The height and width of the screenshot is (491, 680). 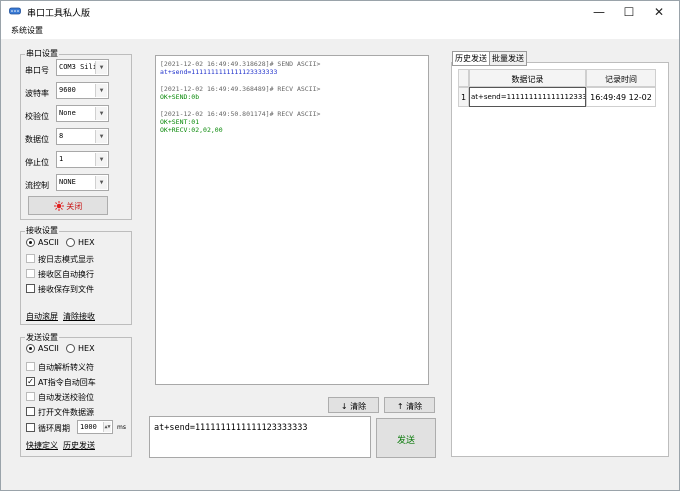 What do you see at coordinates (79, 316) in the screenshot?
I see `clear-receive-link: 清除接收` at bounding box center [79, 316].